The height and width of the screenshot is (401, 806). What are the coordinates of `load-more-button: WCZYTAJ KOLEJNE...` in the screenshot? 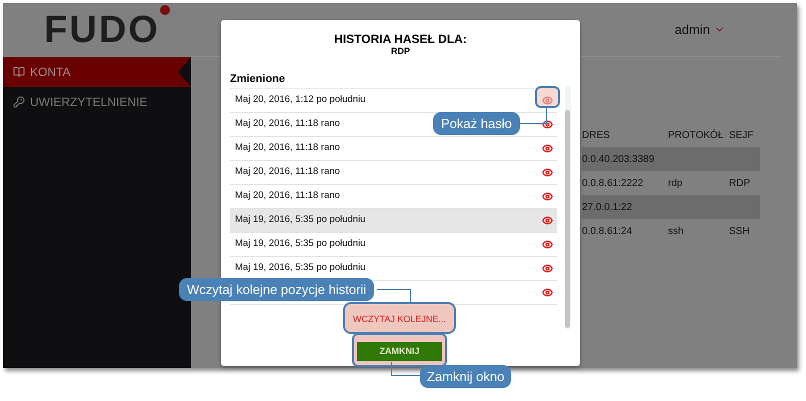 It's located at (399, 319).